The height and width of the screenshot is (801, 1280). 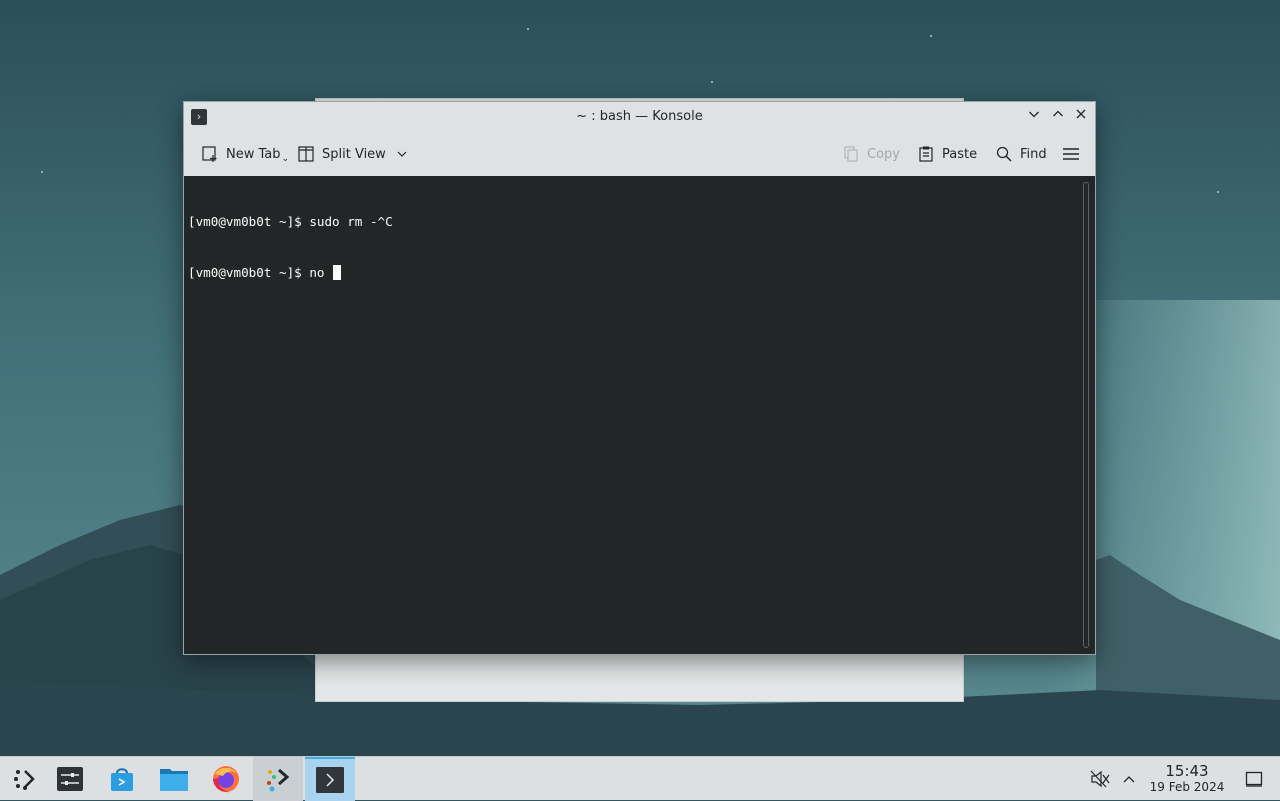 I want to click on hamburger-menu-icon, so click(x=1071, y=154).